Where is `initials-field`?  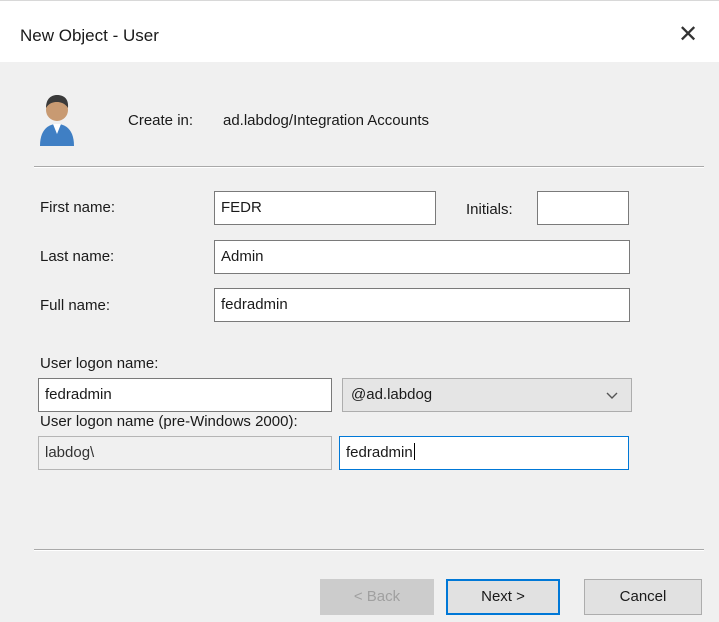
initials-field is located at coordinates (583, 208).